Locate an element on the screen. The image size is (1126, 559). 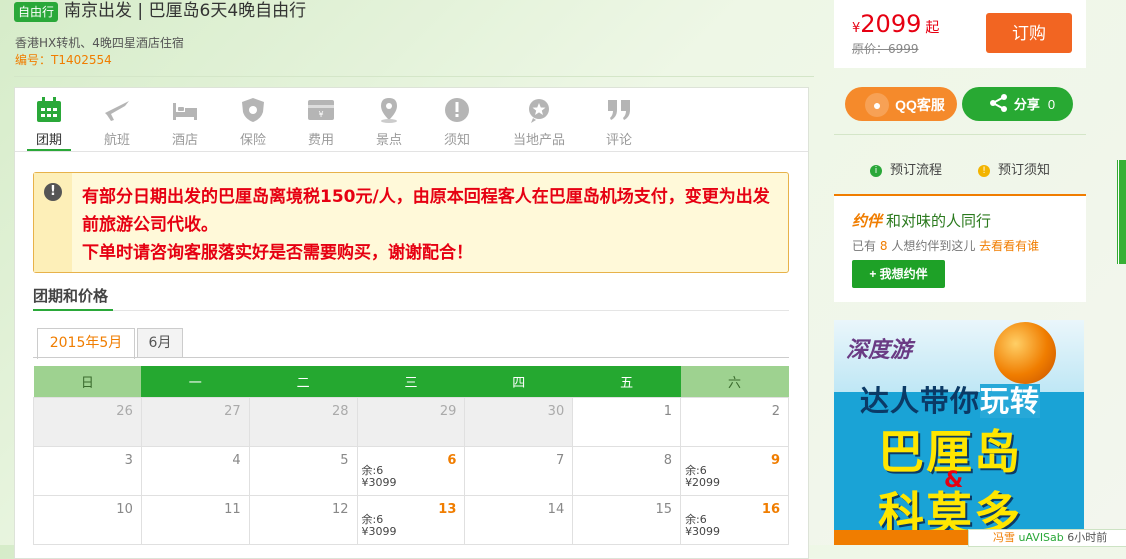
tab-cost: ¥ 费用 is located at coordinates (321, 119).